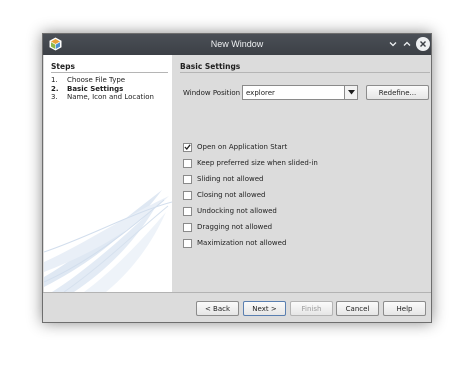 The image size is (474, 372). I want to click on window-title: New Window, so click(237, 44).